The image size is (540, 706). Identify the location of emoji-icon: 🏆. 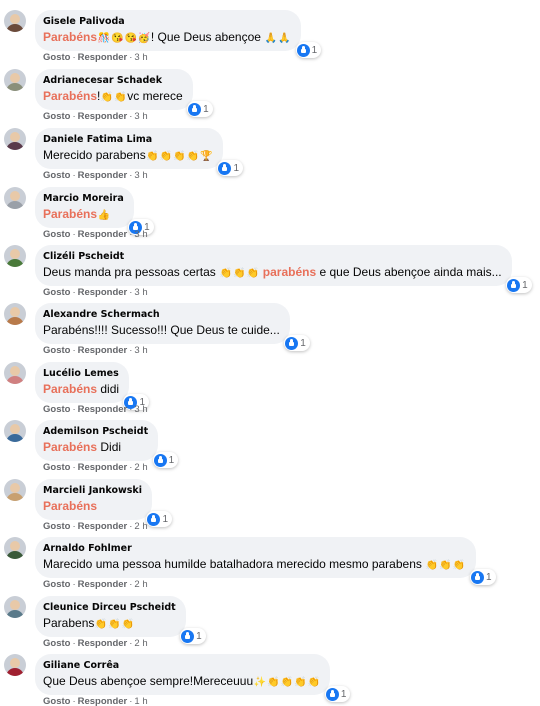
(206, 156).